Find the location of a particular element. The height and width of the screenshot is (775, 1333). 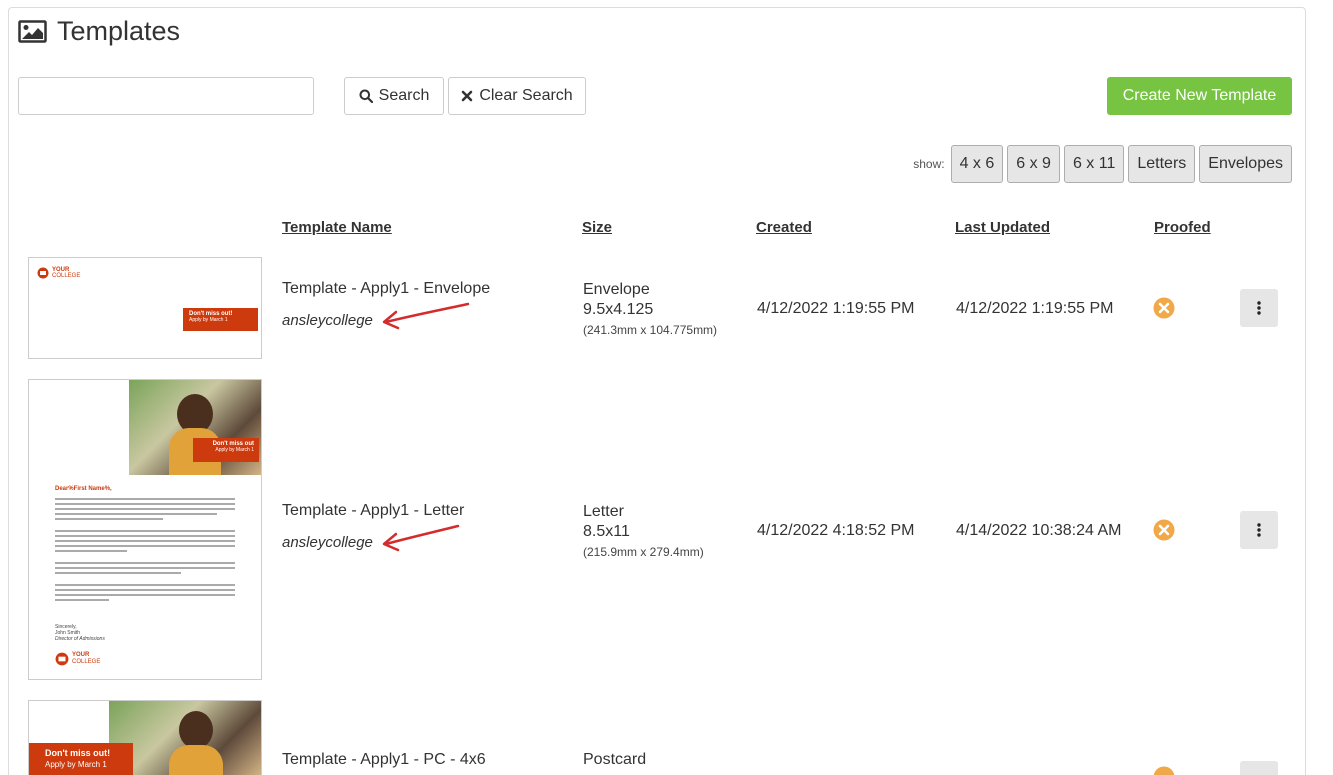

template-name-link: Template - Apply1 - PC - 4x6 is located at coordinates (384, 759).